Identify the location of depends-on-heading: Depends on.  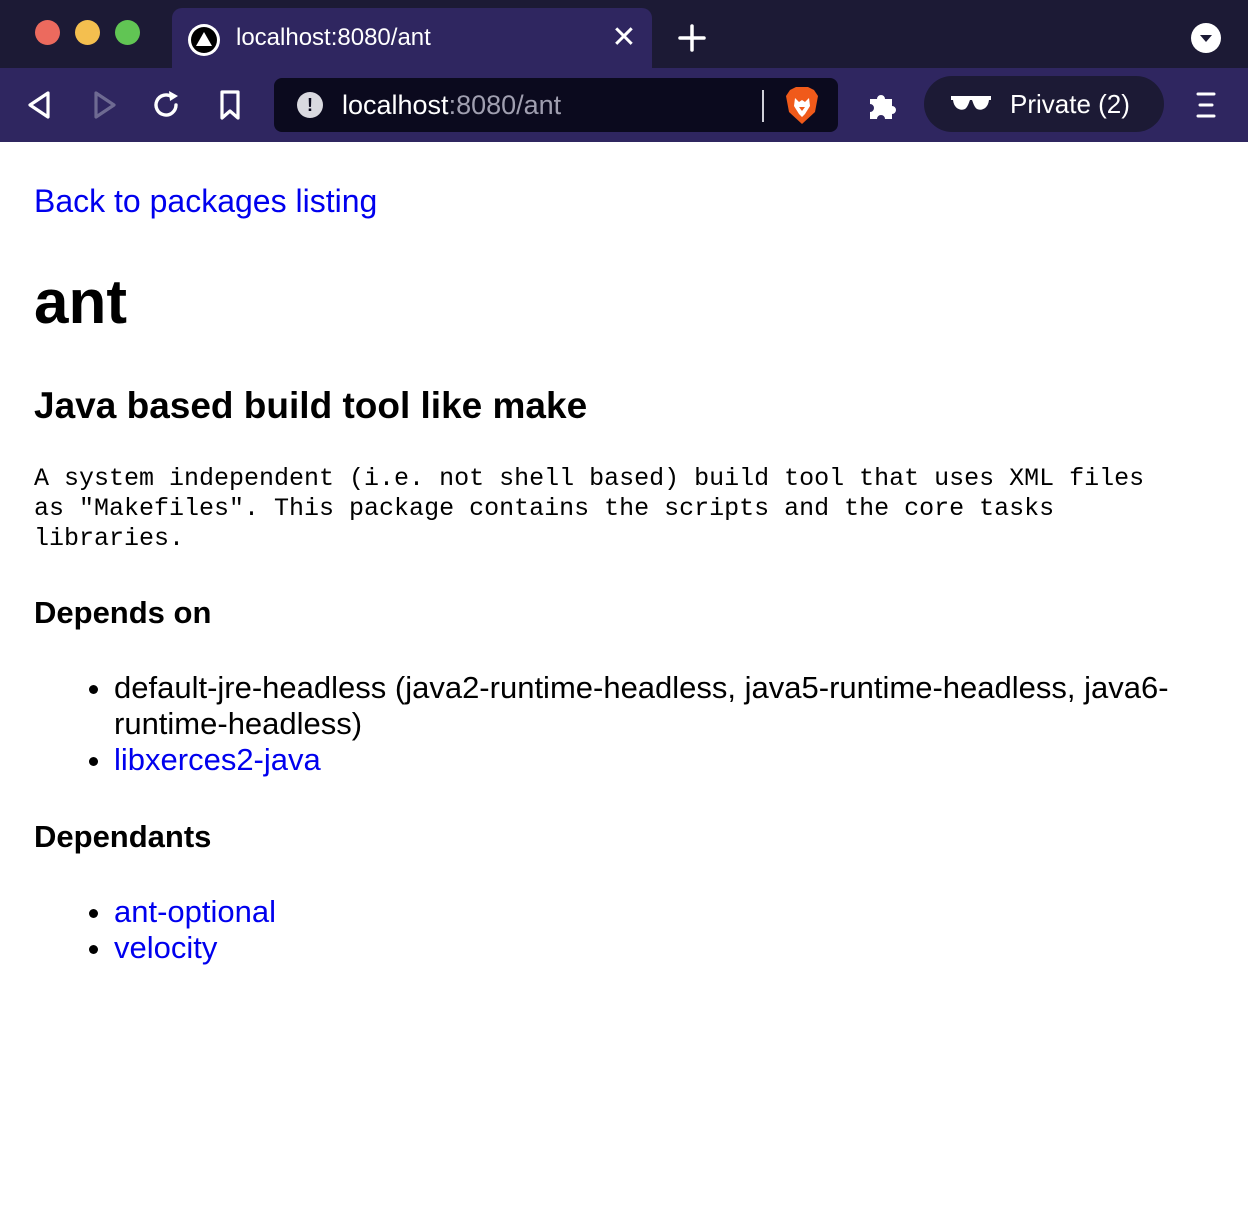
(123, 612).